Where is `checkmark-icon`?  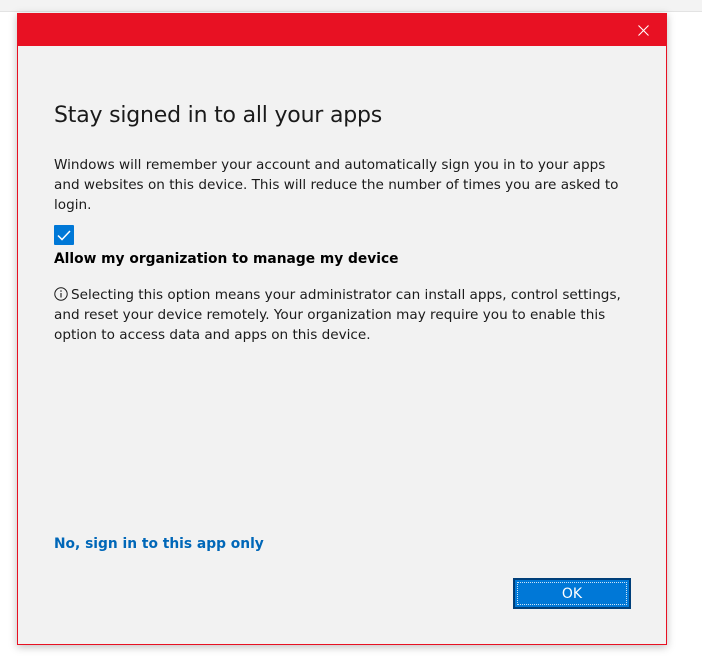
checkmark-icon is located at coordinates (64, 235).